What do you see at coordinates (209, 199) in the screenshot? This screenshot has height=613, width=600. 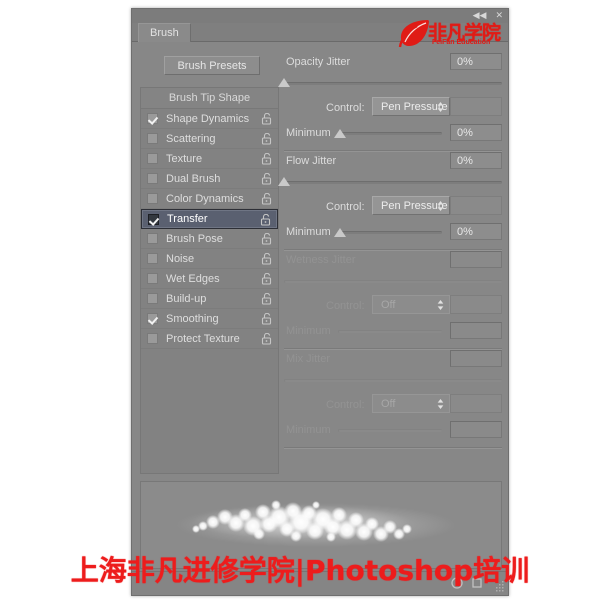 I see `option-row-color-dynamics: Color Dynamics` at bounding box center [209, 199].